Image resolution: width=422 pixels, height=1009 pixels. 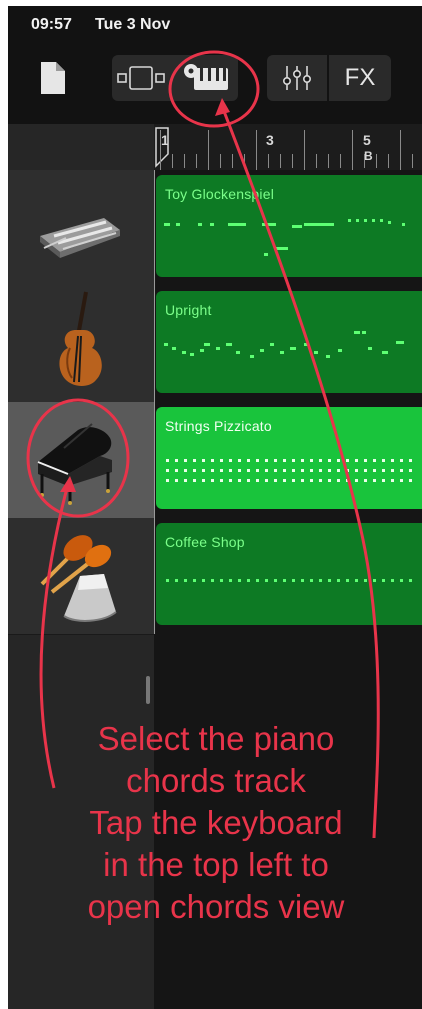 I want to click on my-songs-button, so click(x=53, y=78).